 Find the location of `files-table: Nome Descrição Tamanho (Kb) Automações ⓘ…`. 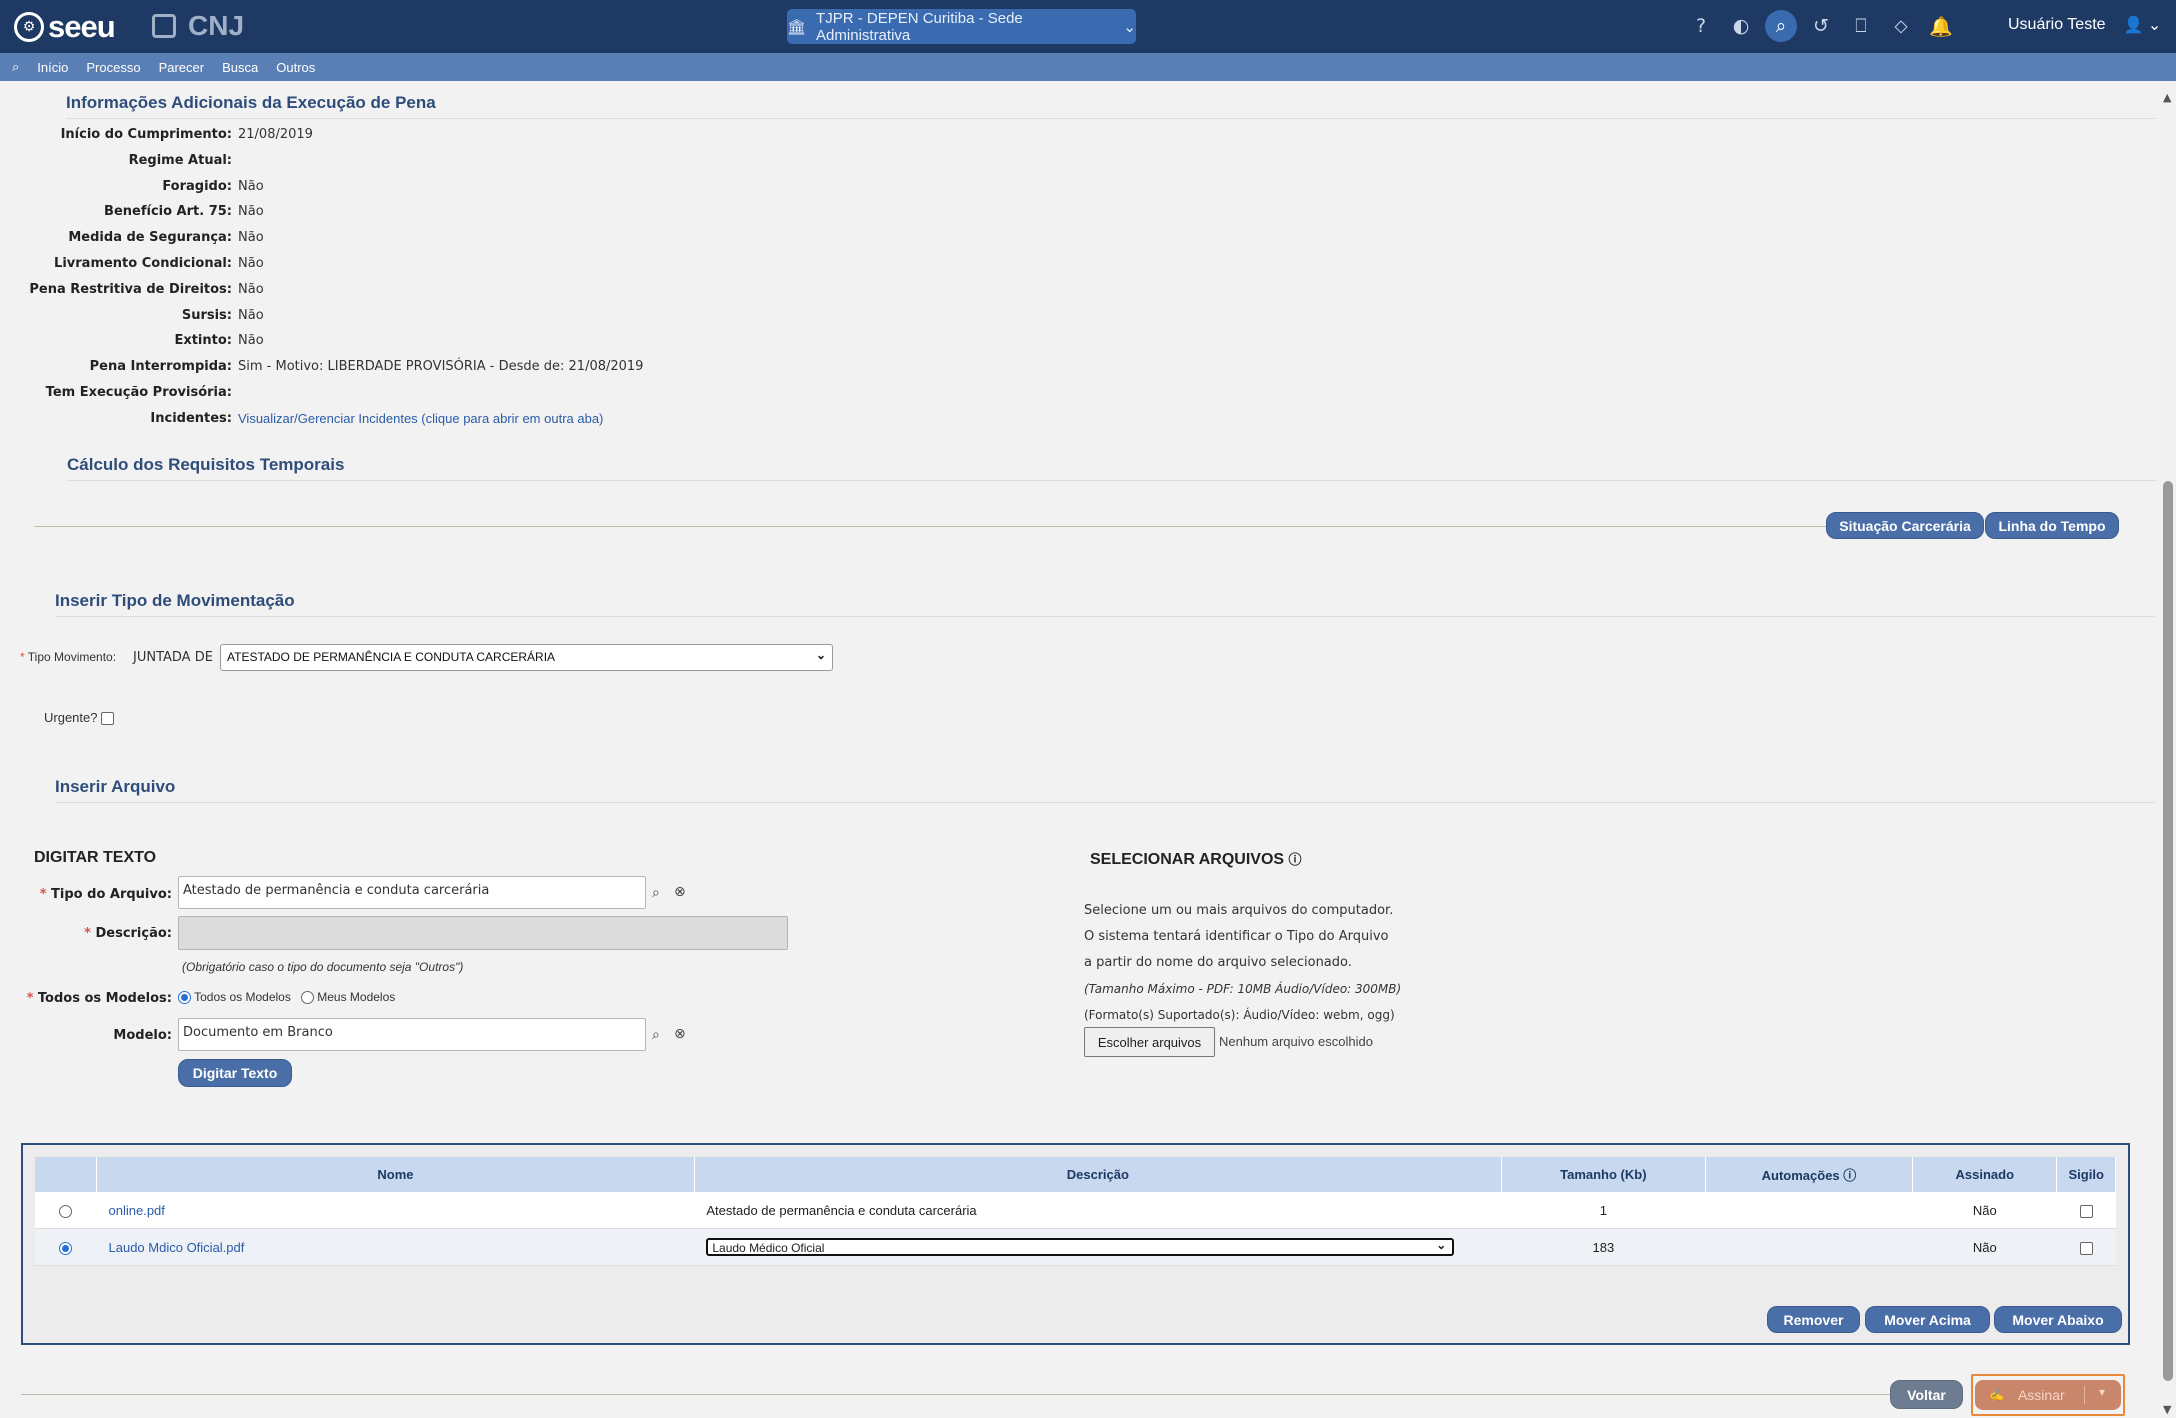

files-table: Nome Descrição Tamanho (Kb) Automações ⓘ… is located at coordinates (1075, 1211).